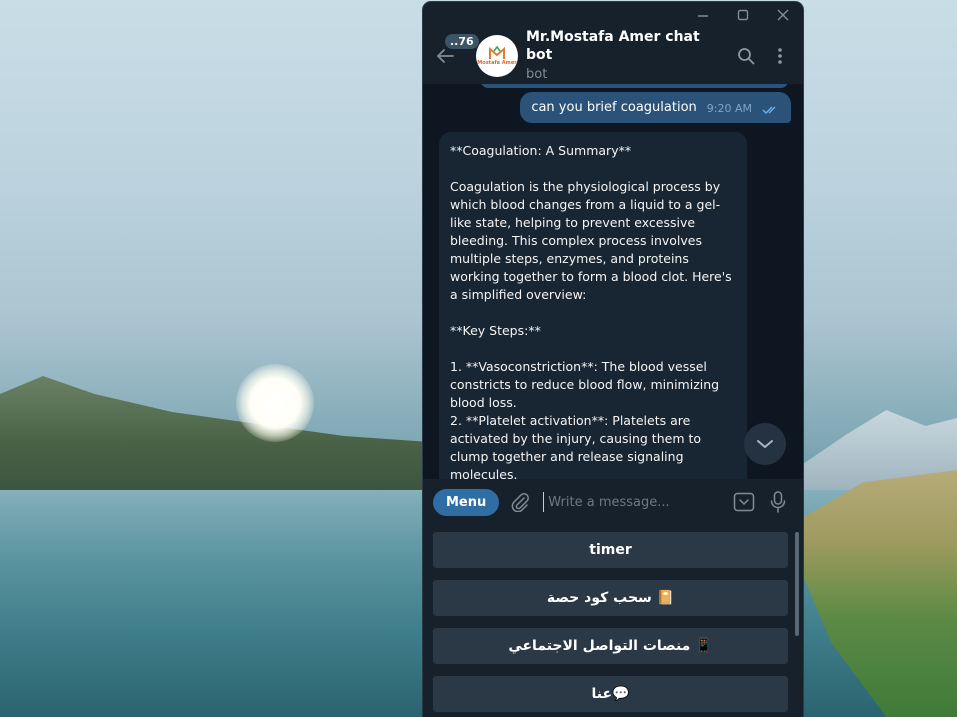 This screenshot has width=957, height=717. What do you see at coordinates (466, 41) in the screenshot?
I see `unread-count: 76` at bounding box center [466, 41].